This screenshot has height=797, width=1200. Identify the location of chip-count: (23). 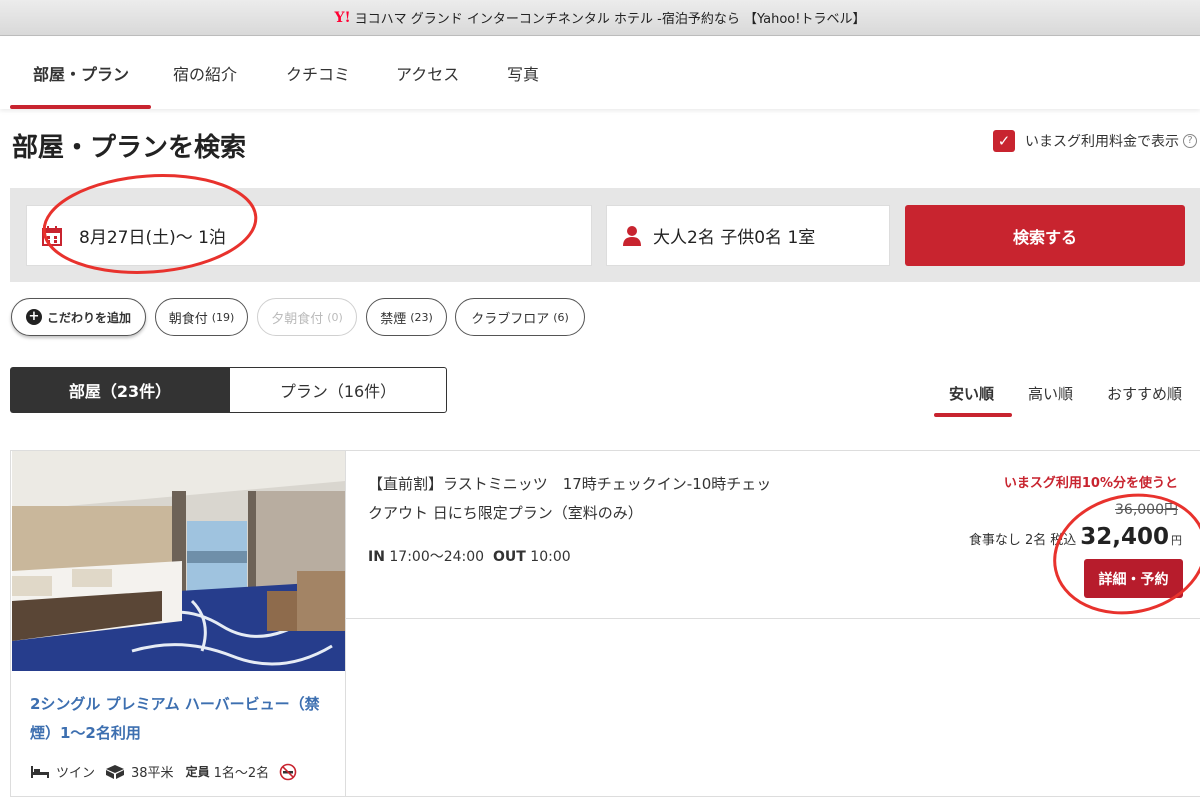
(421, 317).